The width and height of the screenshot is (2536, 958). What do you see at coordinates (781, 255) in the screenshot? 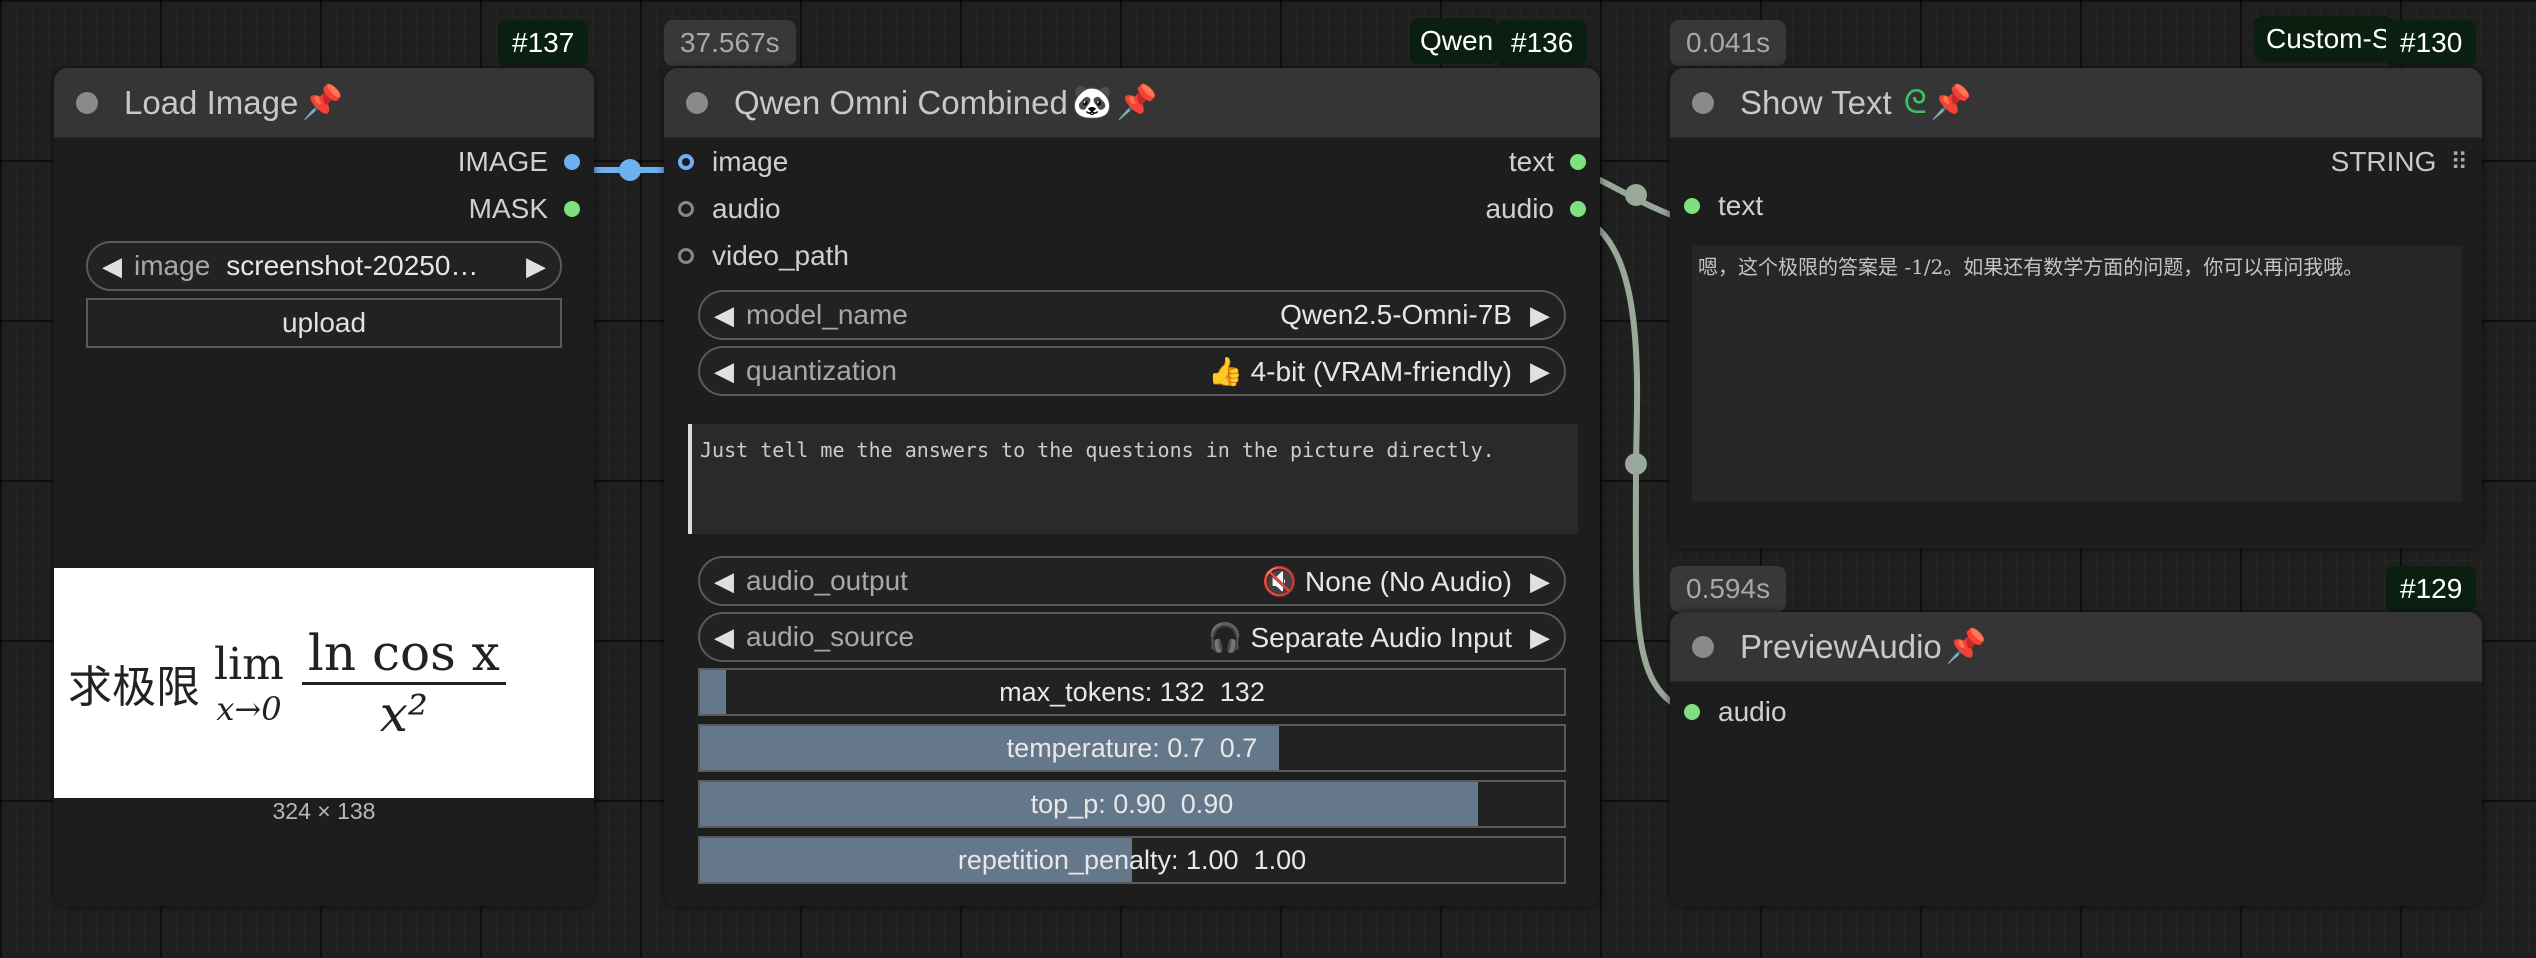
I see `slot-label: video_path` at bounding box center [781, 255].